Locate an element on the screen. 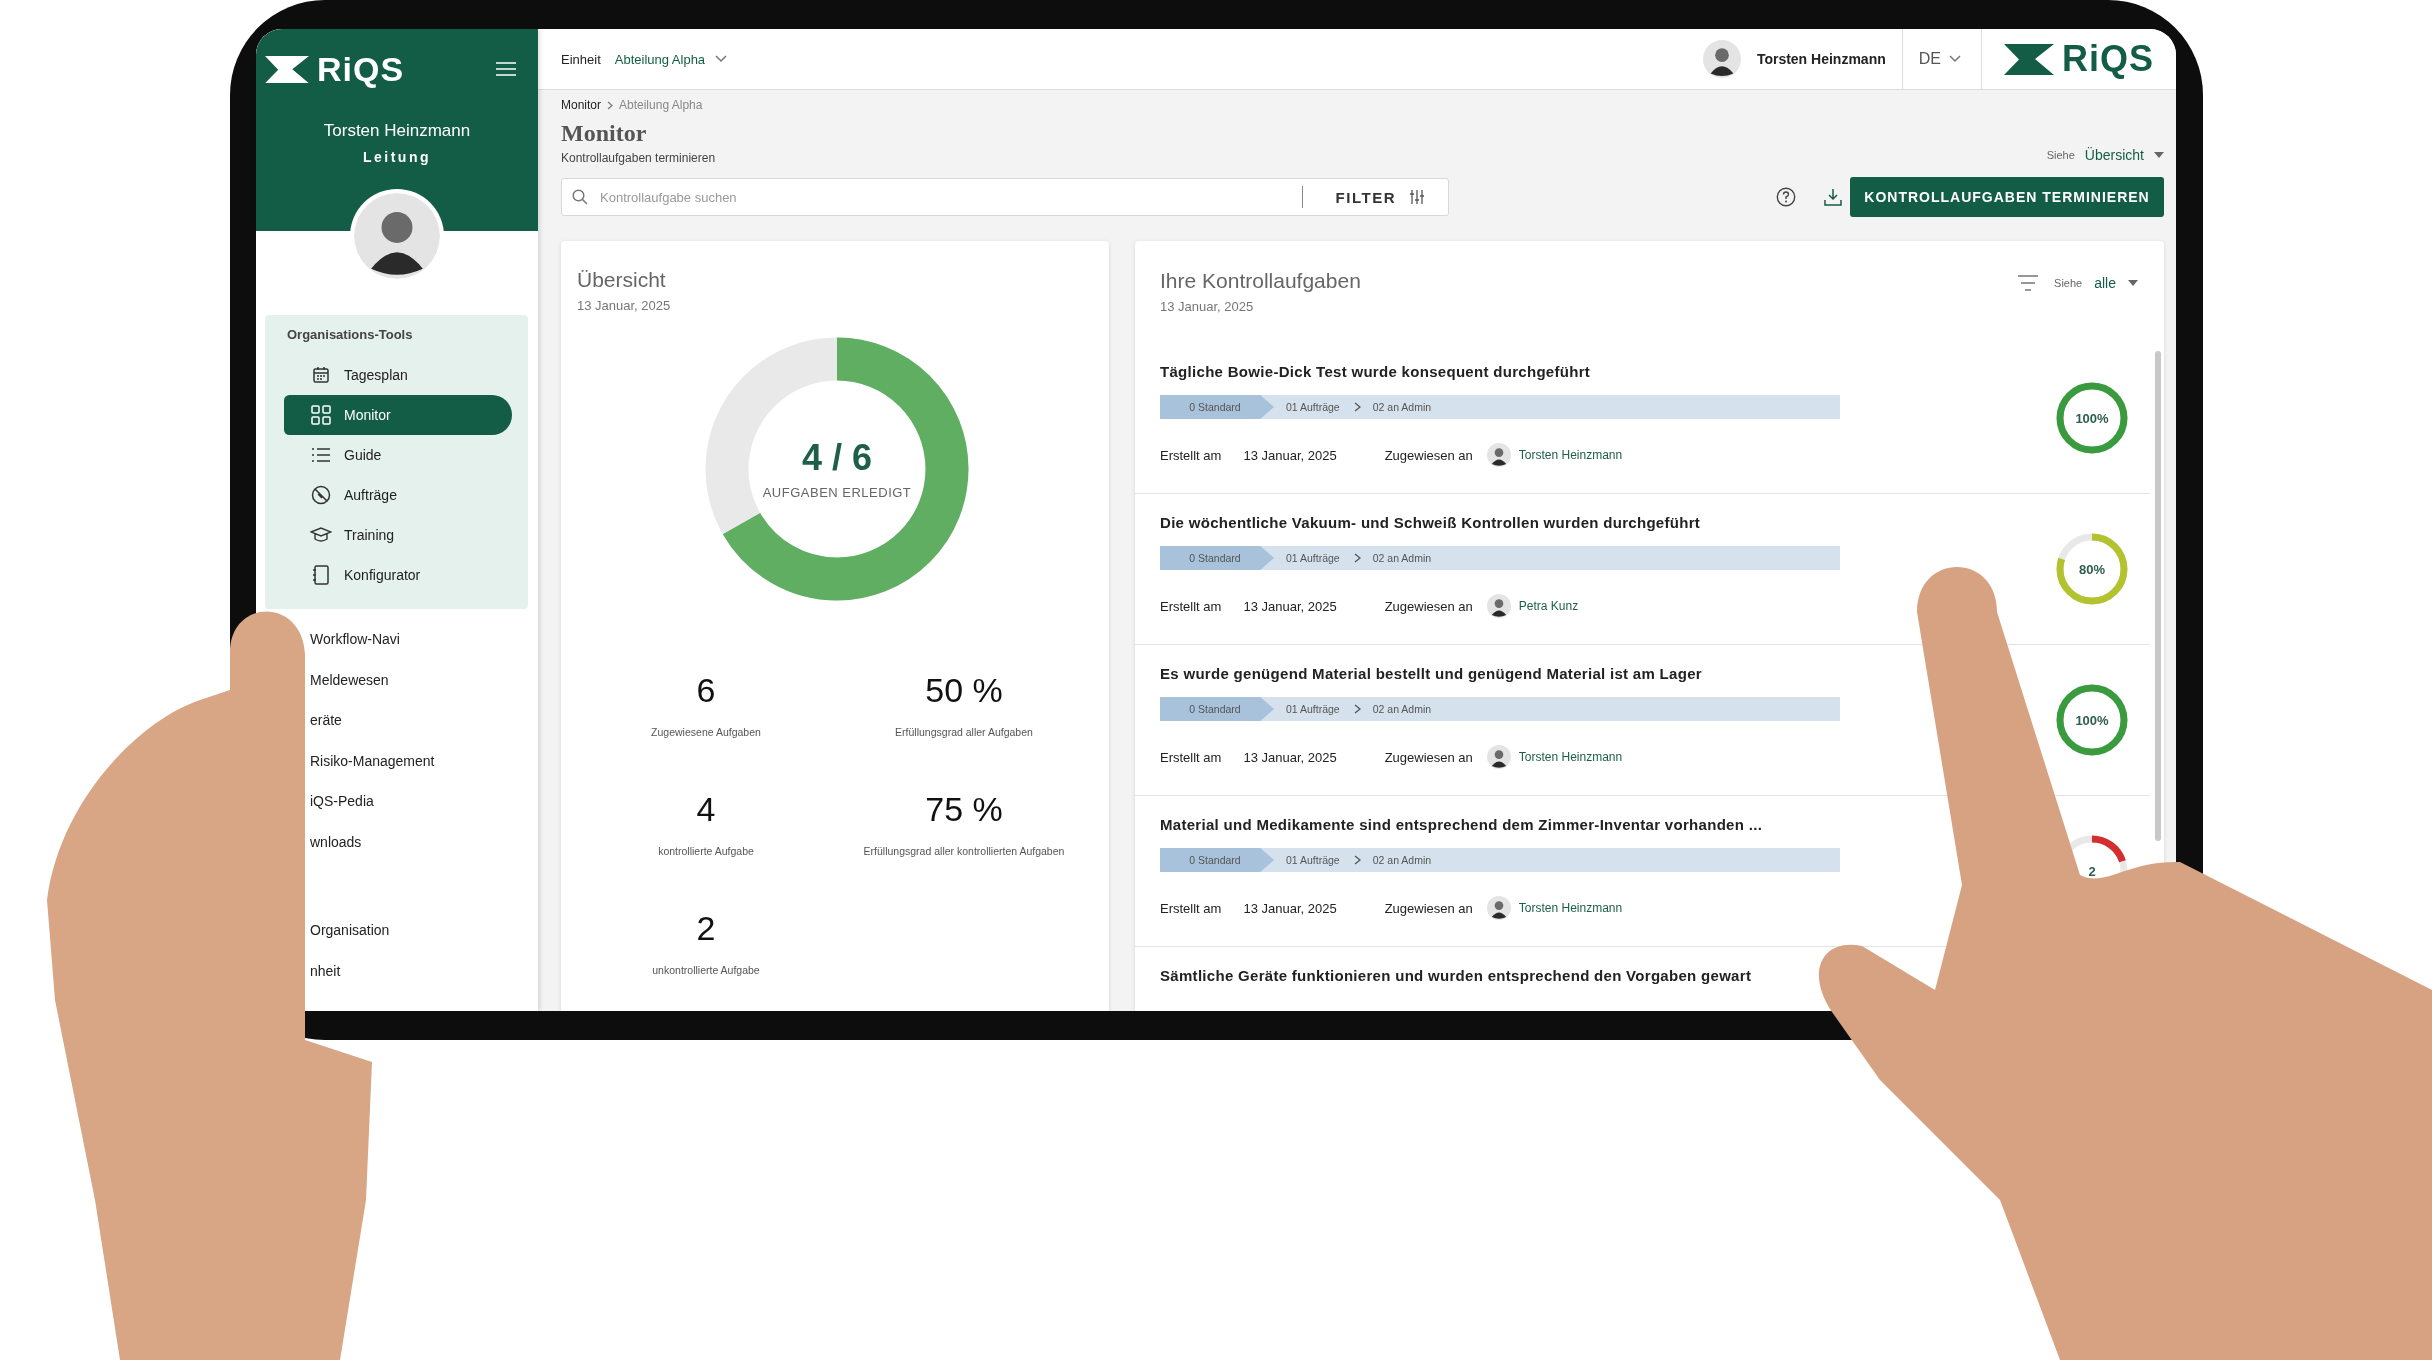  sidebar-item: Workflow-Navi is located at coordinates (424, 639).